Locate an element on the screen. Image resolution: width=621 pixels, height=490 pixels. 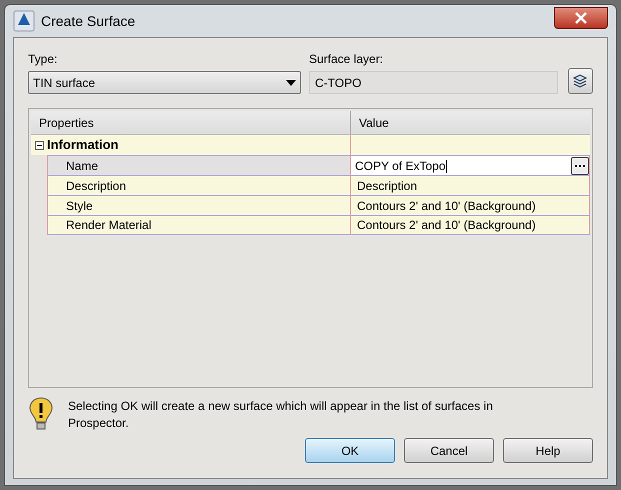
property-name: Render Material is located at coordinates (109, 225).